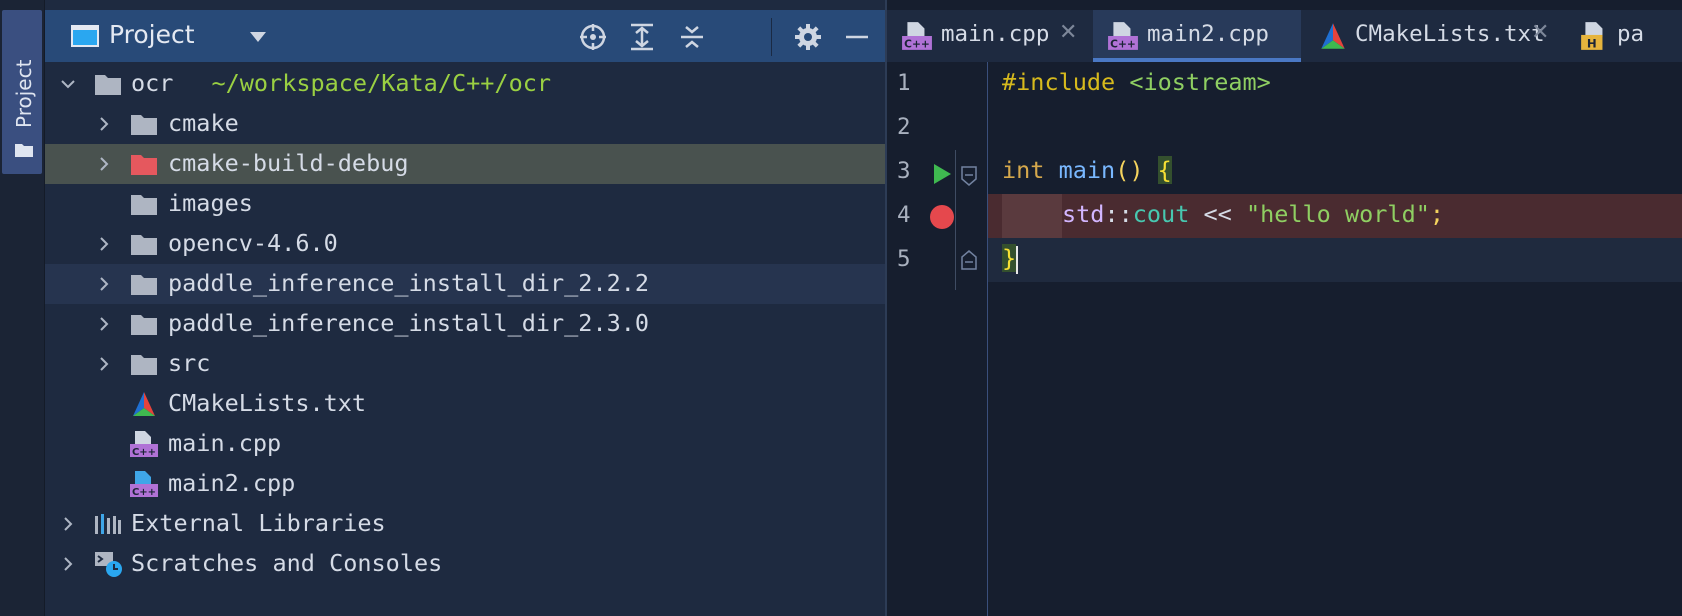 This screenshot has width=1682, height=616. What do you see at coordinates (22, 308) in the screenshot?
I see `tool-window-stripe: Project` at bounding box center [22, 308].